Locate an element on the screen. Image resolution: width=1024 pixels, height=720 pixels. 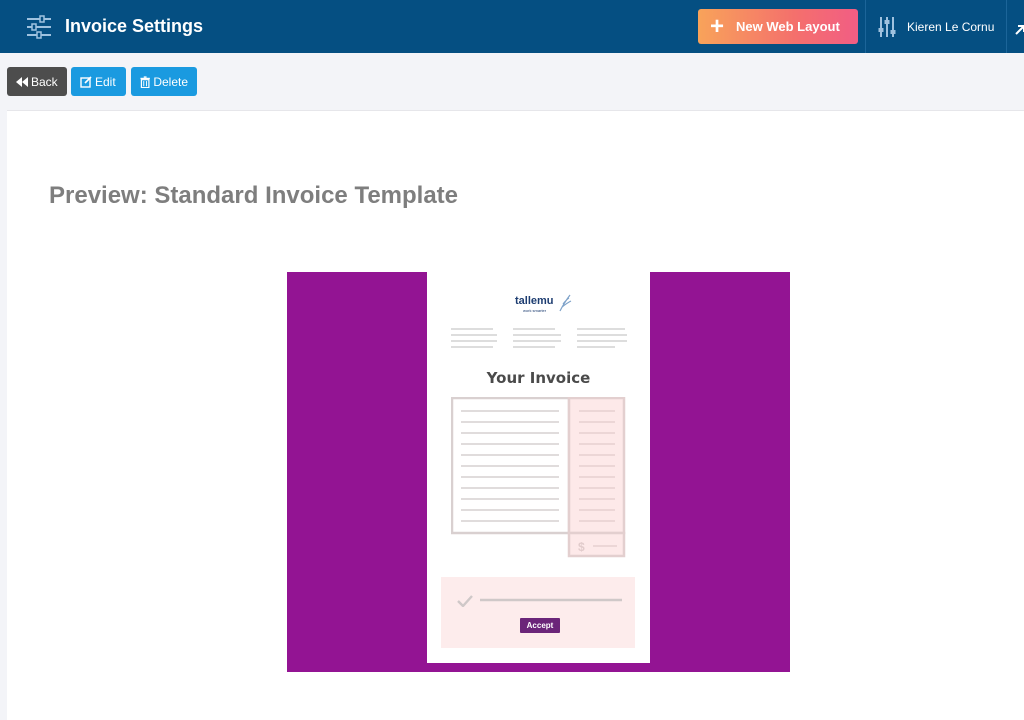
trash-icon is located at coordinates (145, 81).